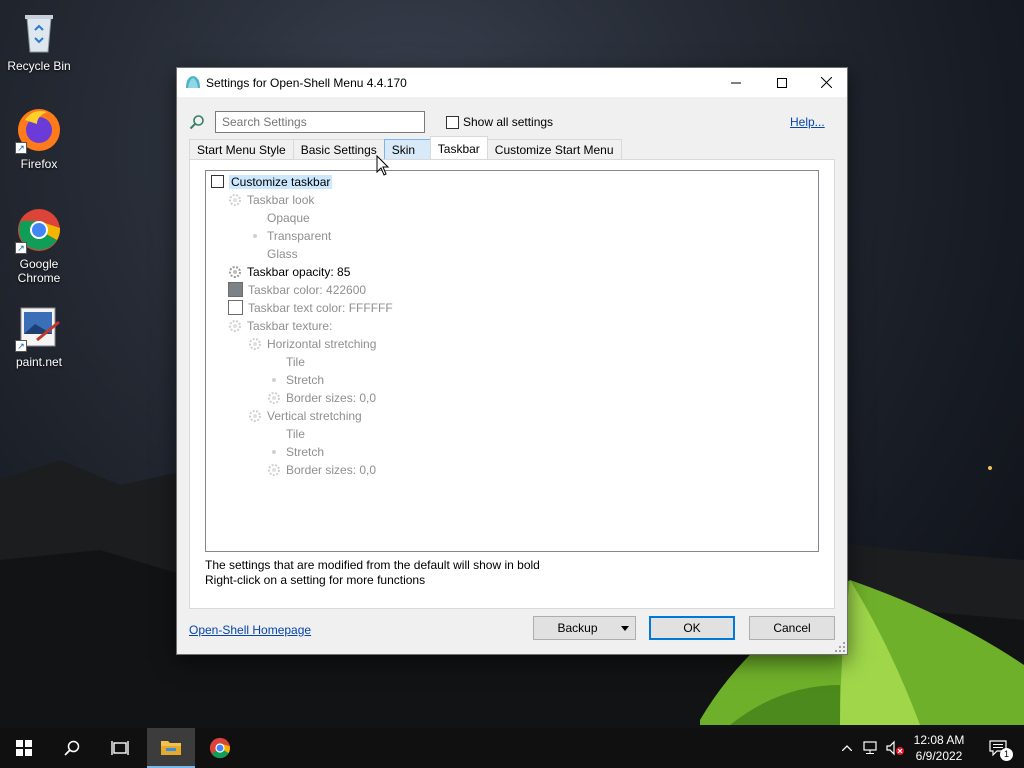 Image resolution: width=1024 pixels, height=768 pixels. I want to click on taskbar-chrome, so click(220, 748).